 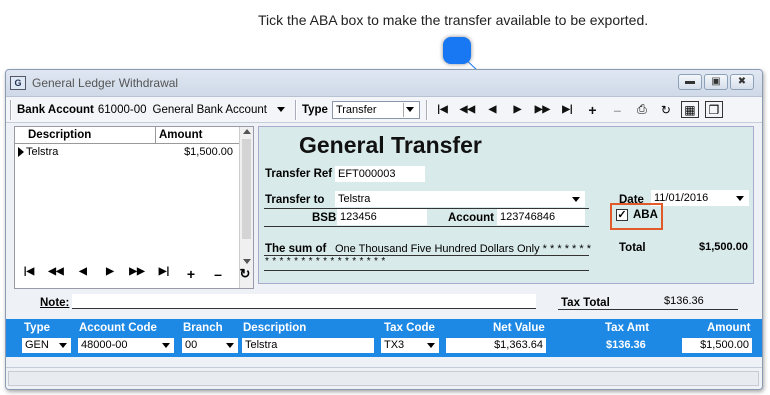 What do you see at coordinates (689, 109) in the screenshot?
I see `report-icon: ▦` at bounding box center [689, 109].